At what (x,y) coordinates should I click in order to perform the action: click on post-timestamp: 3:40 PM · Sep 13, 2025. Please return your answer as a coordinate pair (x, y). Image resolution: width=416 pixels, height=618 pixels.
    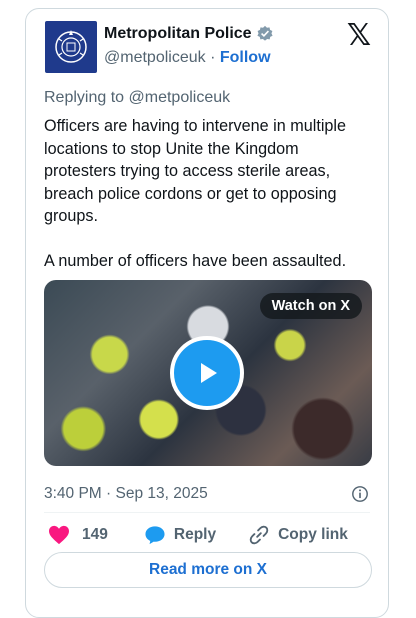
    Looking at the image, I should click on (126, 494).